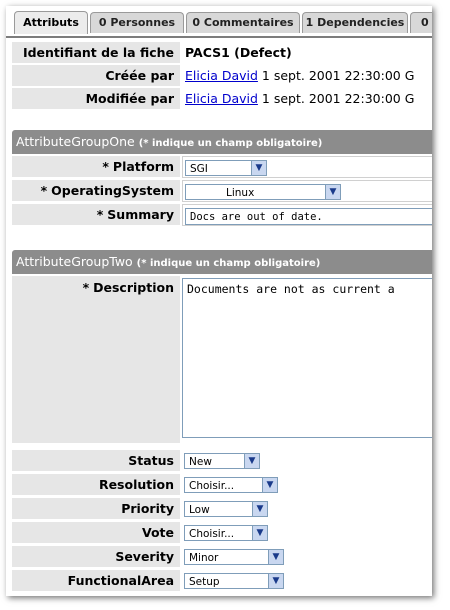 The image size is (450, 610). Describe the element at coordinates (240, 193) in the screenshot. I see `os-value: Linux` at that location.